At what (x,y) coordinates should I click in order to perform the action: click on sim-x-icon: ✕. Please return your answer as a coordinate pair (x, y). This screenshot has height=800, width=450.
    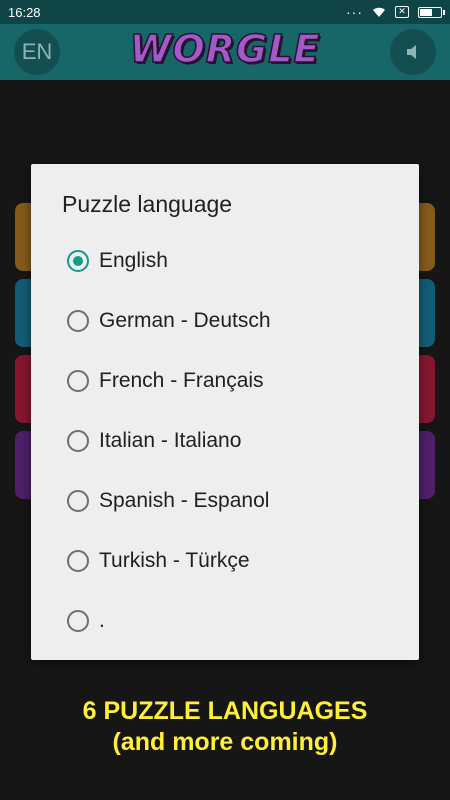
    Looking at the image, I should click on (402, 12).